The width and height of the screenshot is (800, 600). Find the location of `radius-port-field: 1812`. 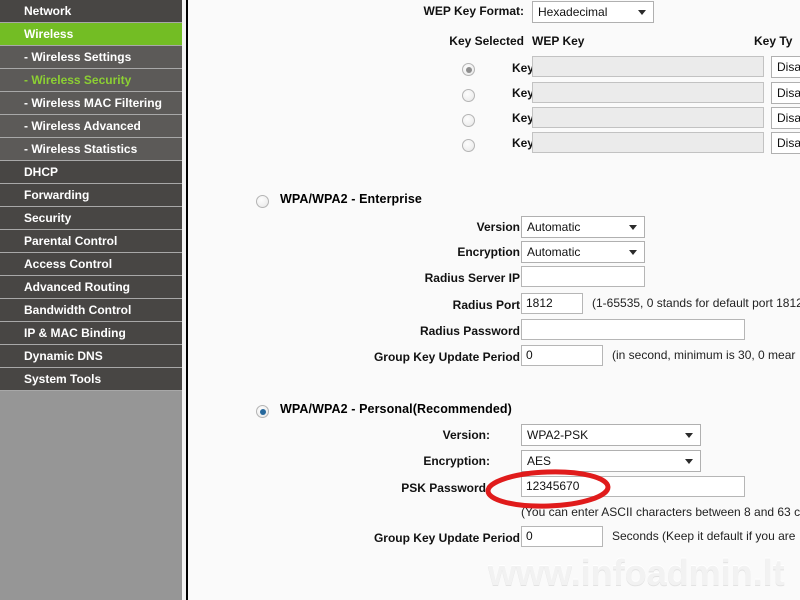

radius-port-field: 1812 is located at coordinates (552, 303).